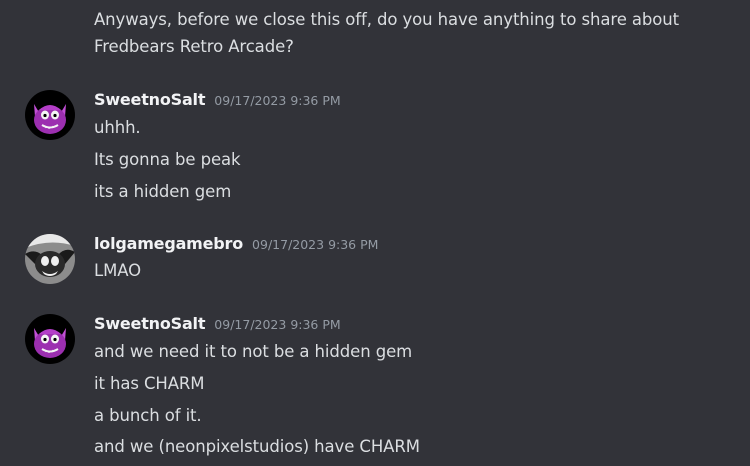  I want to click on message-text-line: and we (neonpixelstudios) have CHARM, so click(257, 446).